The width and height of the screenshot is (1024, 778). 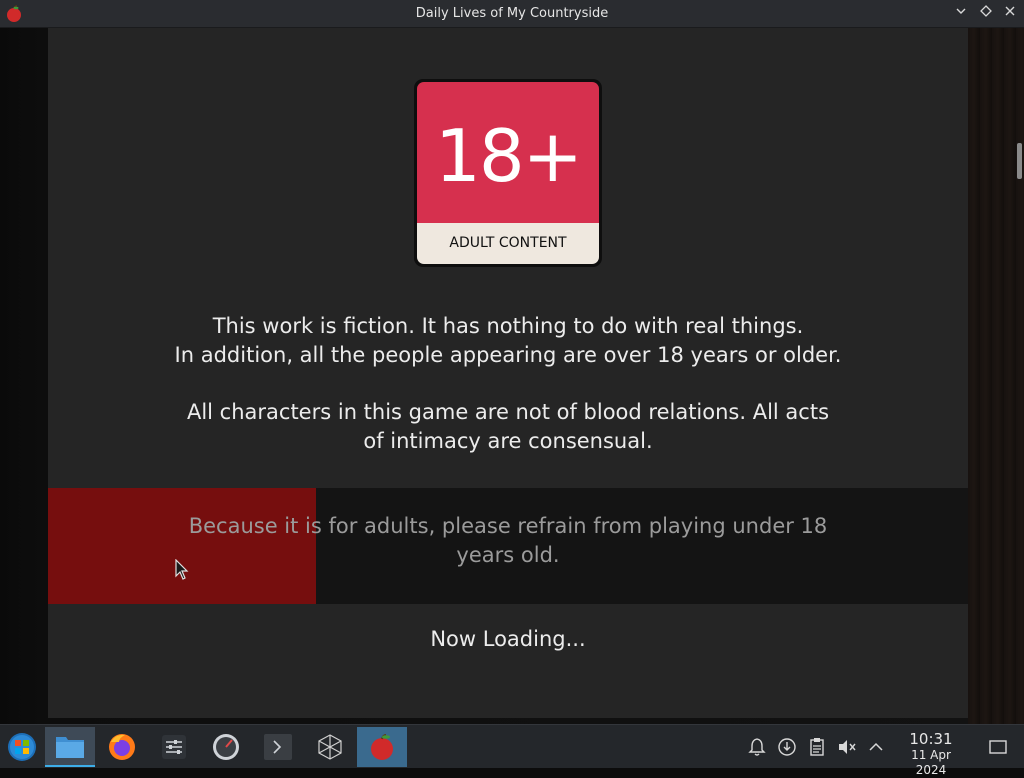 What do you see at coordinates (508, 441) in the screenshot?
I see `disclaimer-line: of intimacy are consensual.` at bounding box center [508, 441].